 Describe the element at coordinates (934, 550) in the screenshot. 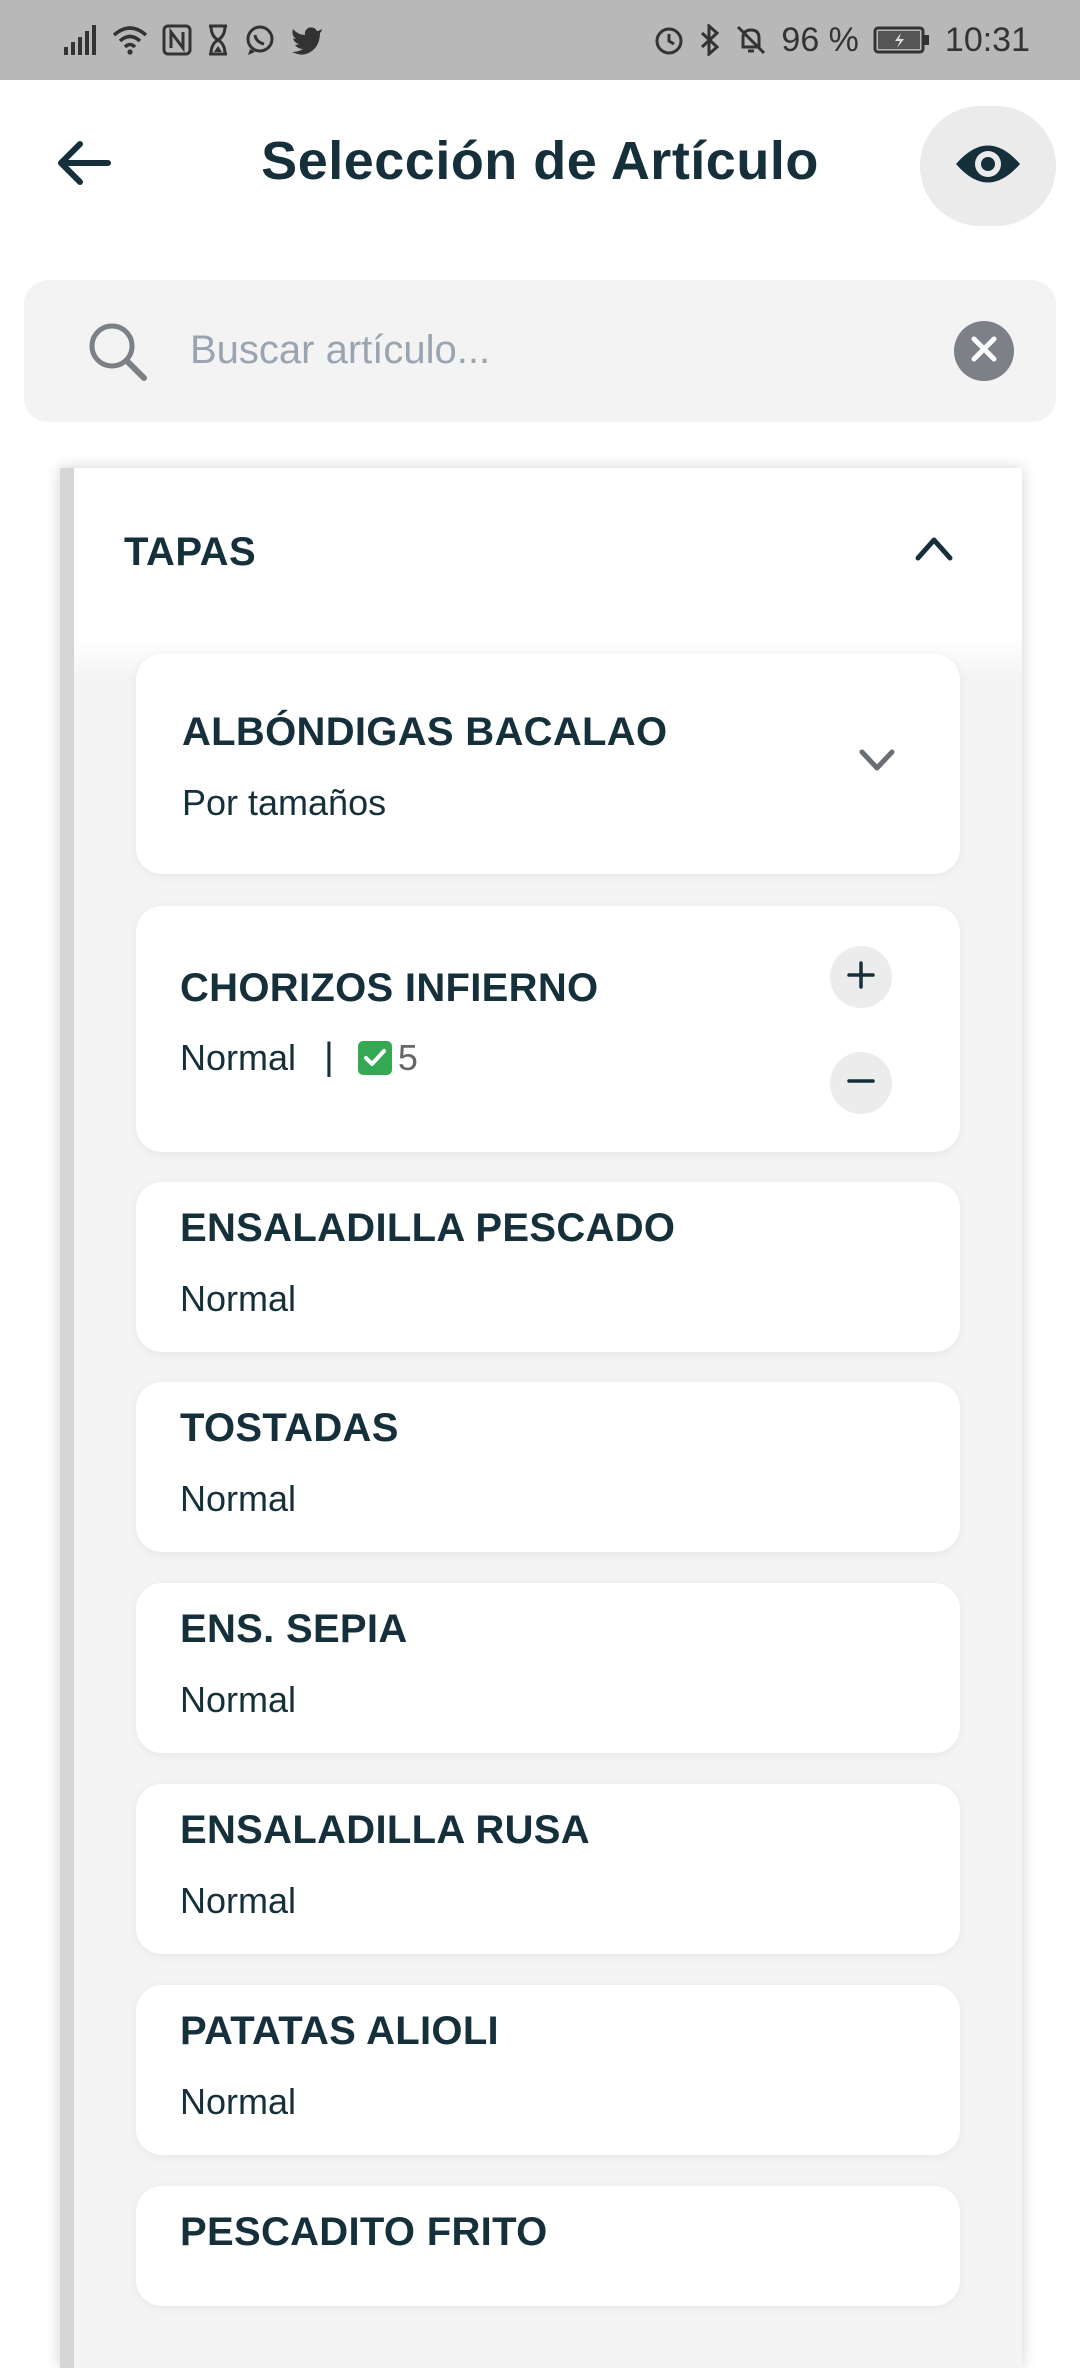

I see `chevron-up-icon` at that location.